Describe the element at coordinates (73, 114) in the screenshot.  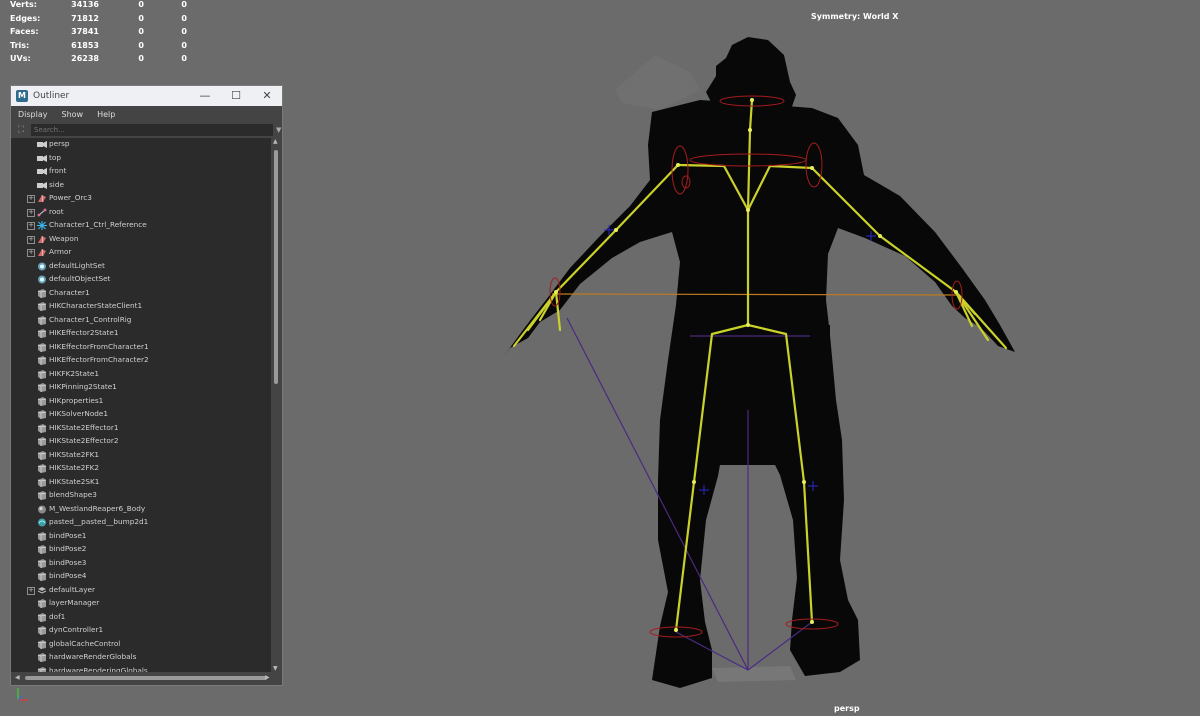
I see `menu-show: Show` at that location.